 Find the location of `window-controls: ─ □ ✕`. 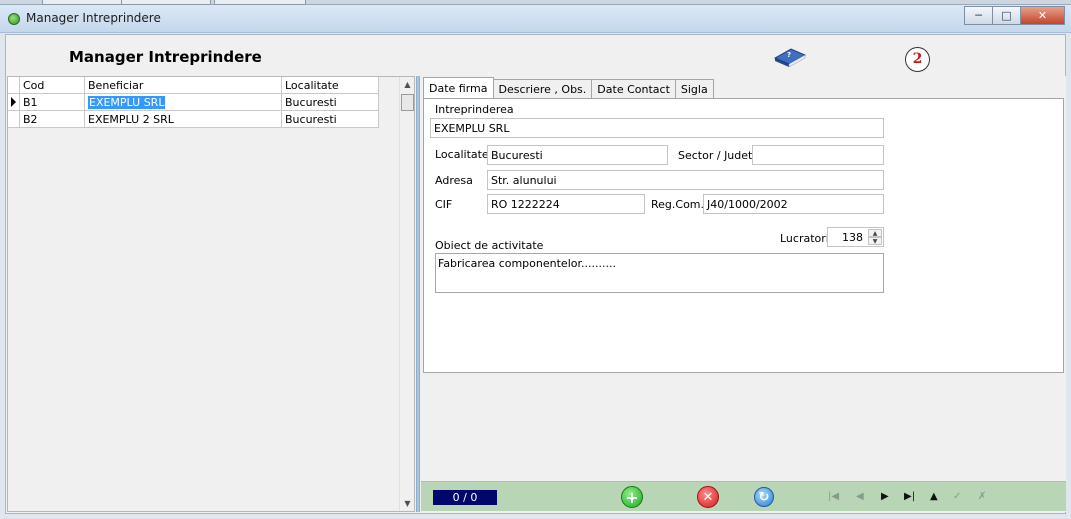

window-controls: ─ □ ✕ is located at coordinates (1014, 15).